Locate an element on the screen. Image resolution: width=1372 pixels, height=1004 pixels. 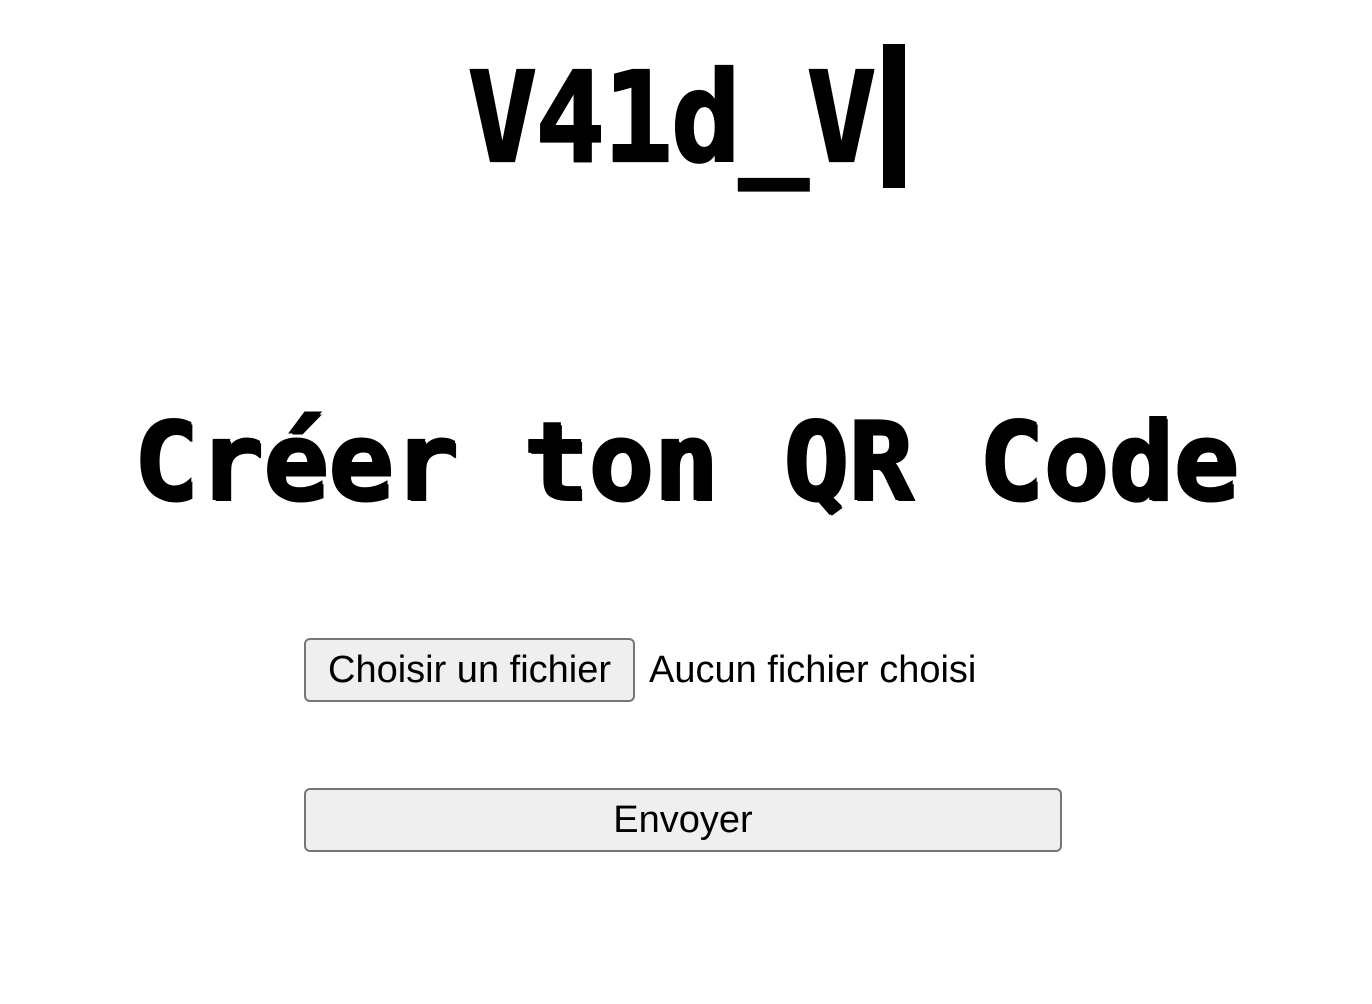
file-input: Choisir un fichier Aucun fichier choisi is located at coordinates (640, 670).